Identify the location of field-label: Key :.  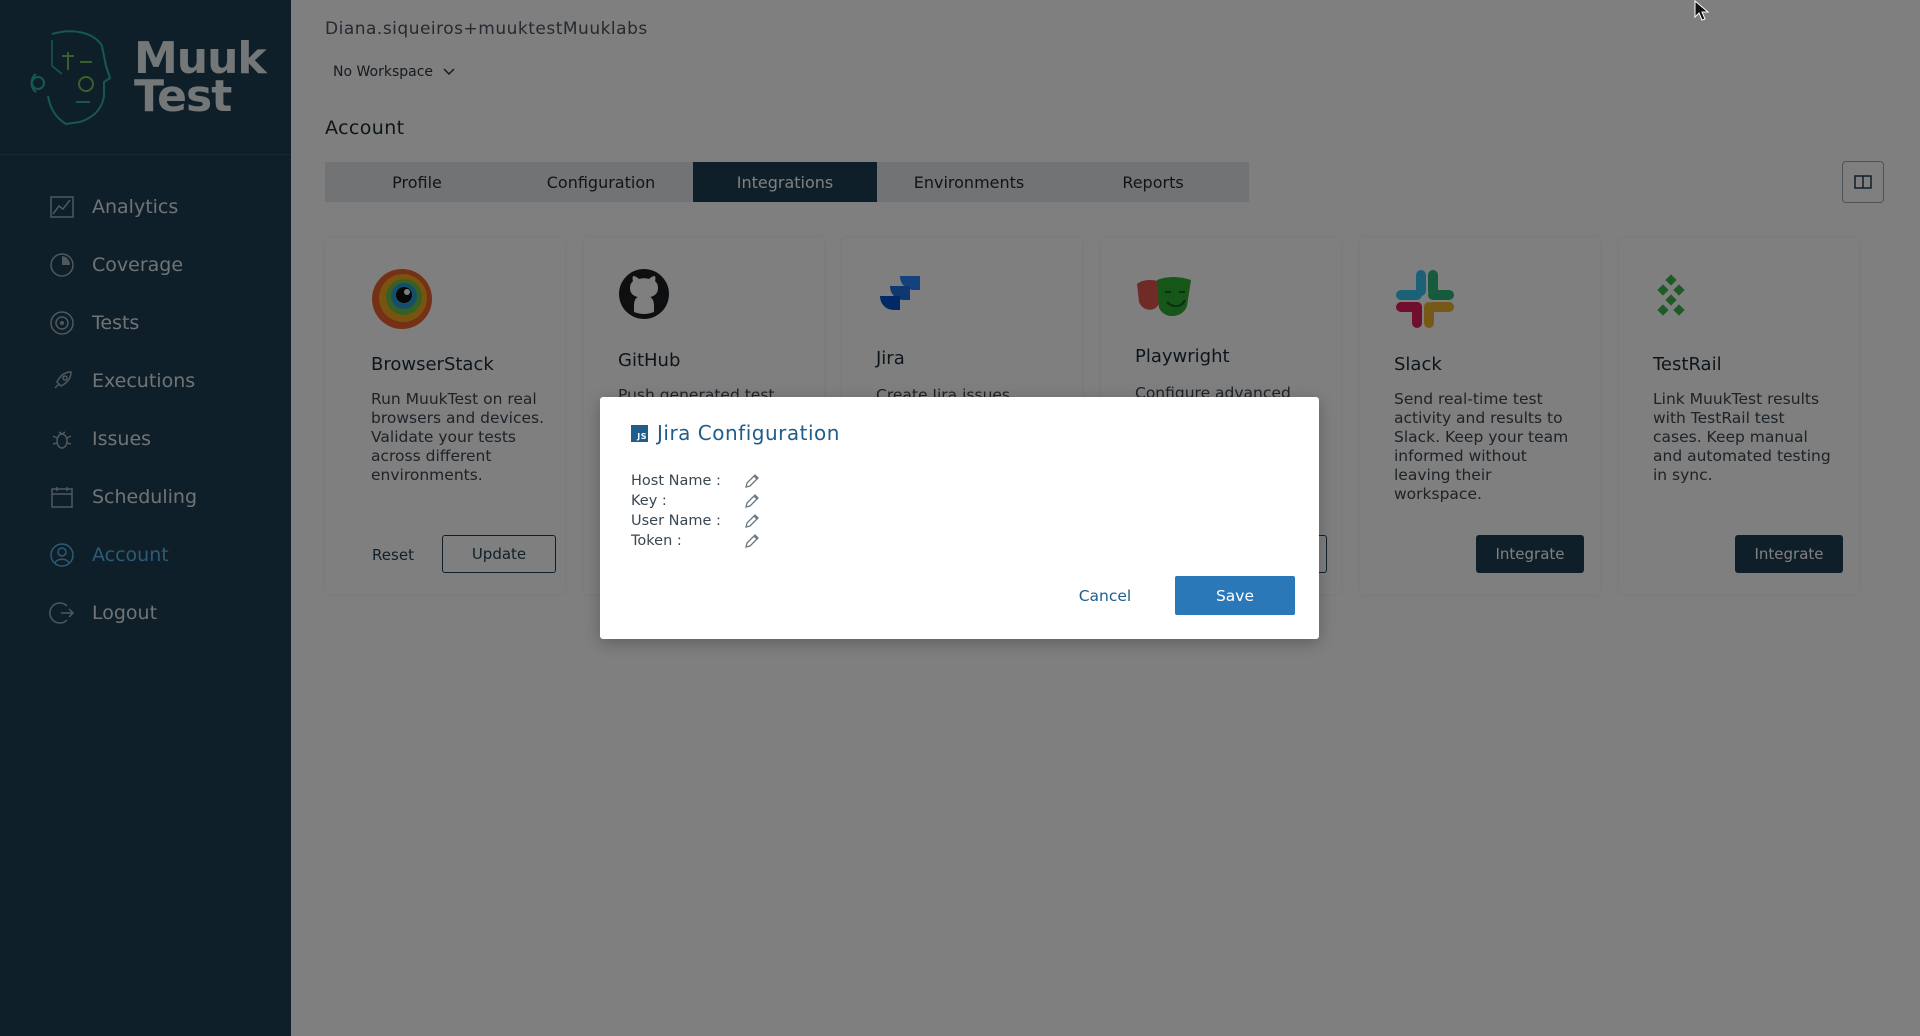
(649, 501).